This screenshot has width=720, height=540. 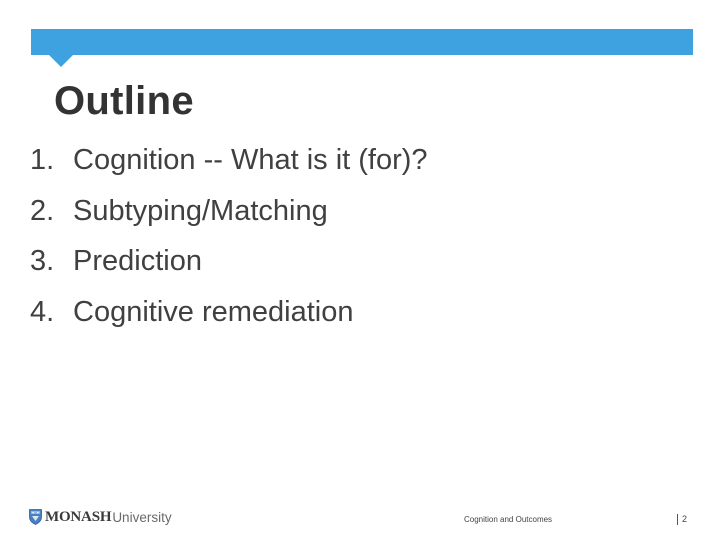 What do you see at coordinates (200, 210) in the screenshot?
I see `outline-item-label: Subtyping/Matching` at bounding box center [200, 210].